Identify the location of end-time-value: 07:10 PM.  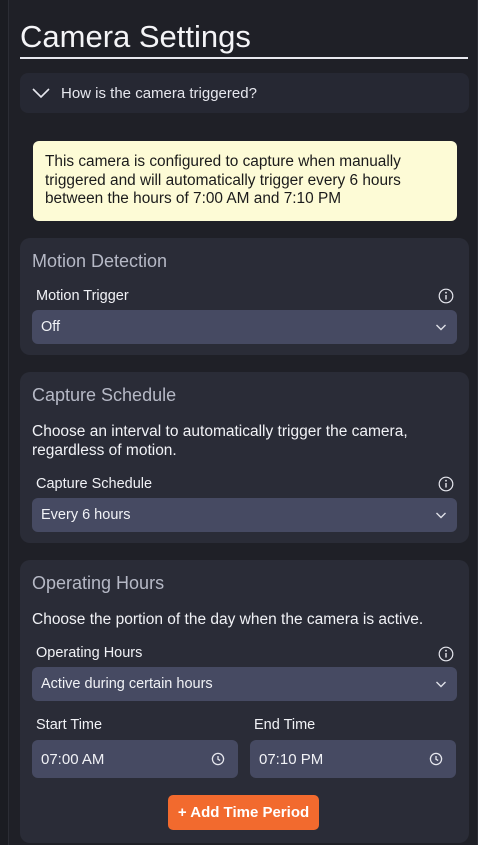
(291, 759).